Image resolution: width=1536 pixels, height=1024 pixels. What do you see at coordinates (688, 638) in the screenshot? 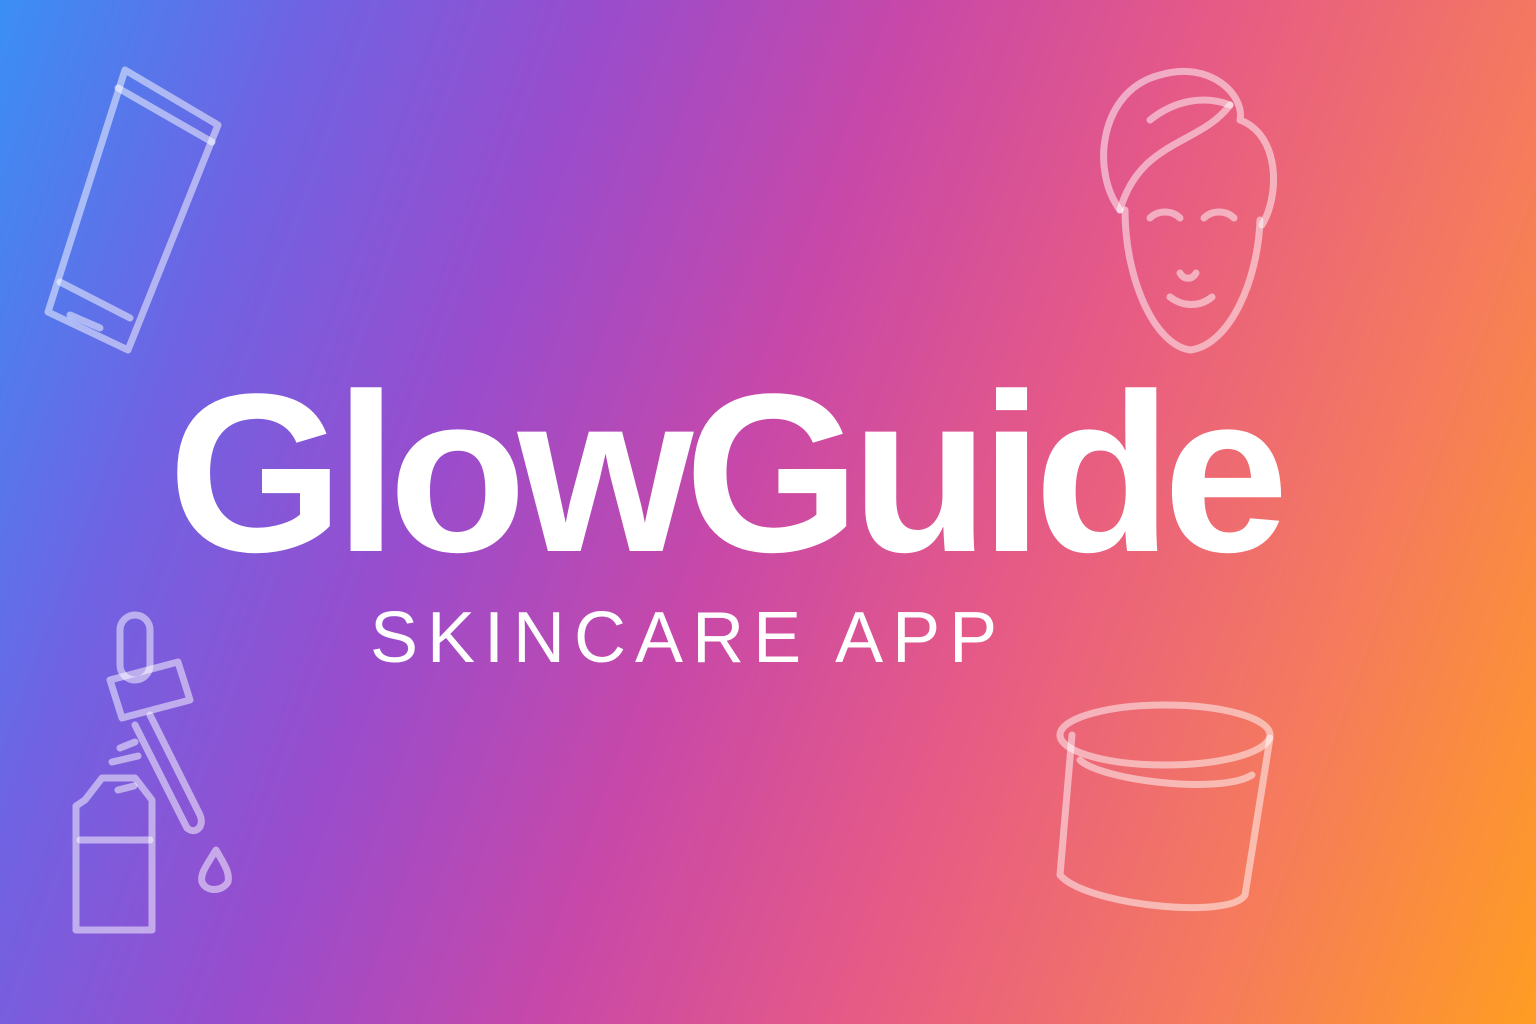
I see `app-subtitle: SKINCARE APP` at bounding box center [688, 638].